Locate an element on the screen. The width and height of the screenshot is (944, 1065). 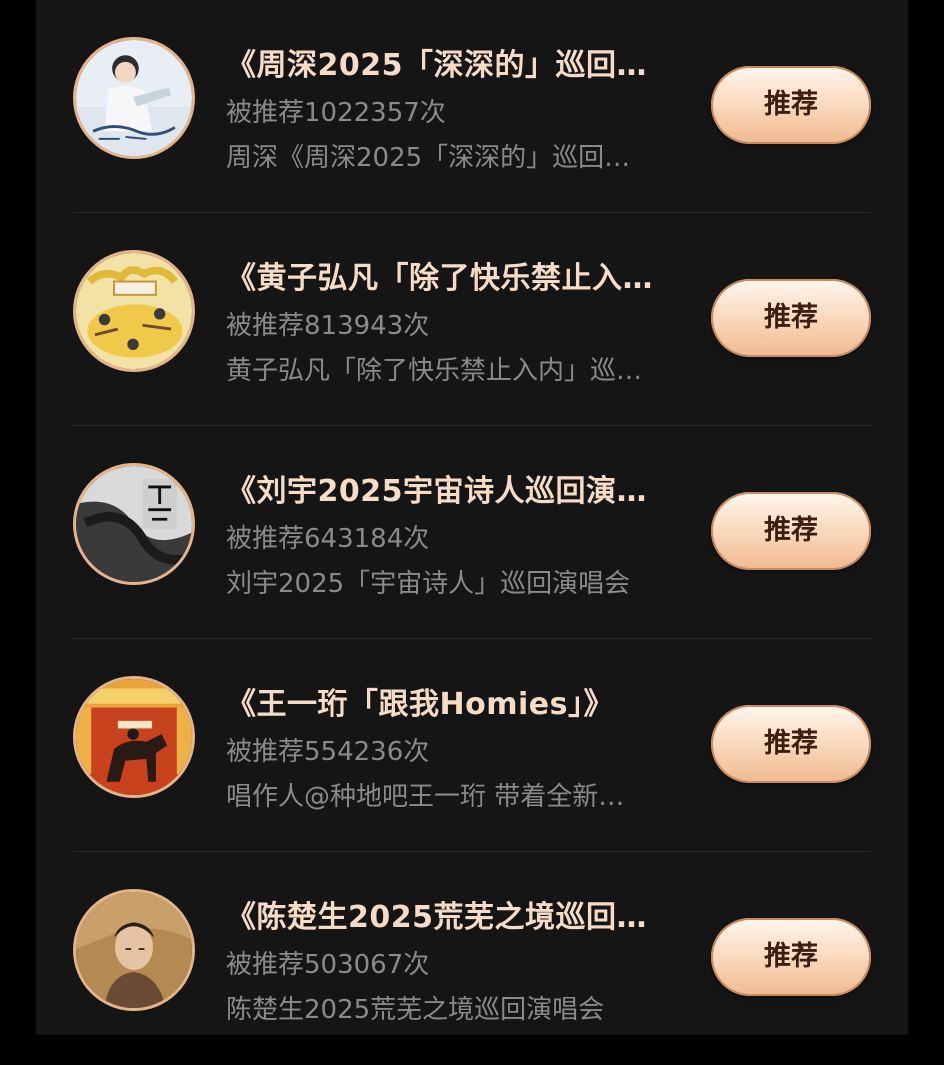
recommend-count: 被推荐643184次 is located at coordinates (328, 539).